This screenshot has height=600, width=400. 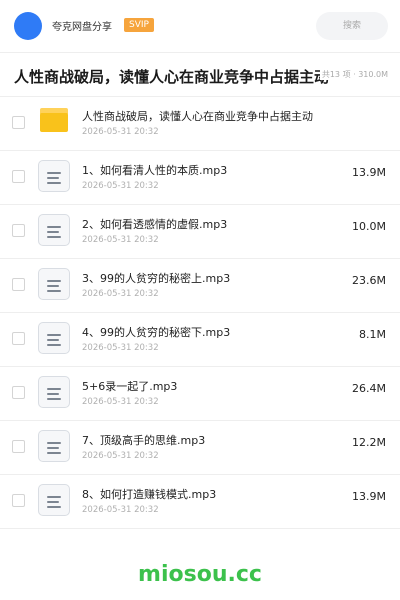 What do you see at coordinates (156, 332) in the screenshot?
I see `item-name: 4、99的人贫穷的秘密下.mp3` at bounding box center [156, 332].